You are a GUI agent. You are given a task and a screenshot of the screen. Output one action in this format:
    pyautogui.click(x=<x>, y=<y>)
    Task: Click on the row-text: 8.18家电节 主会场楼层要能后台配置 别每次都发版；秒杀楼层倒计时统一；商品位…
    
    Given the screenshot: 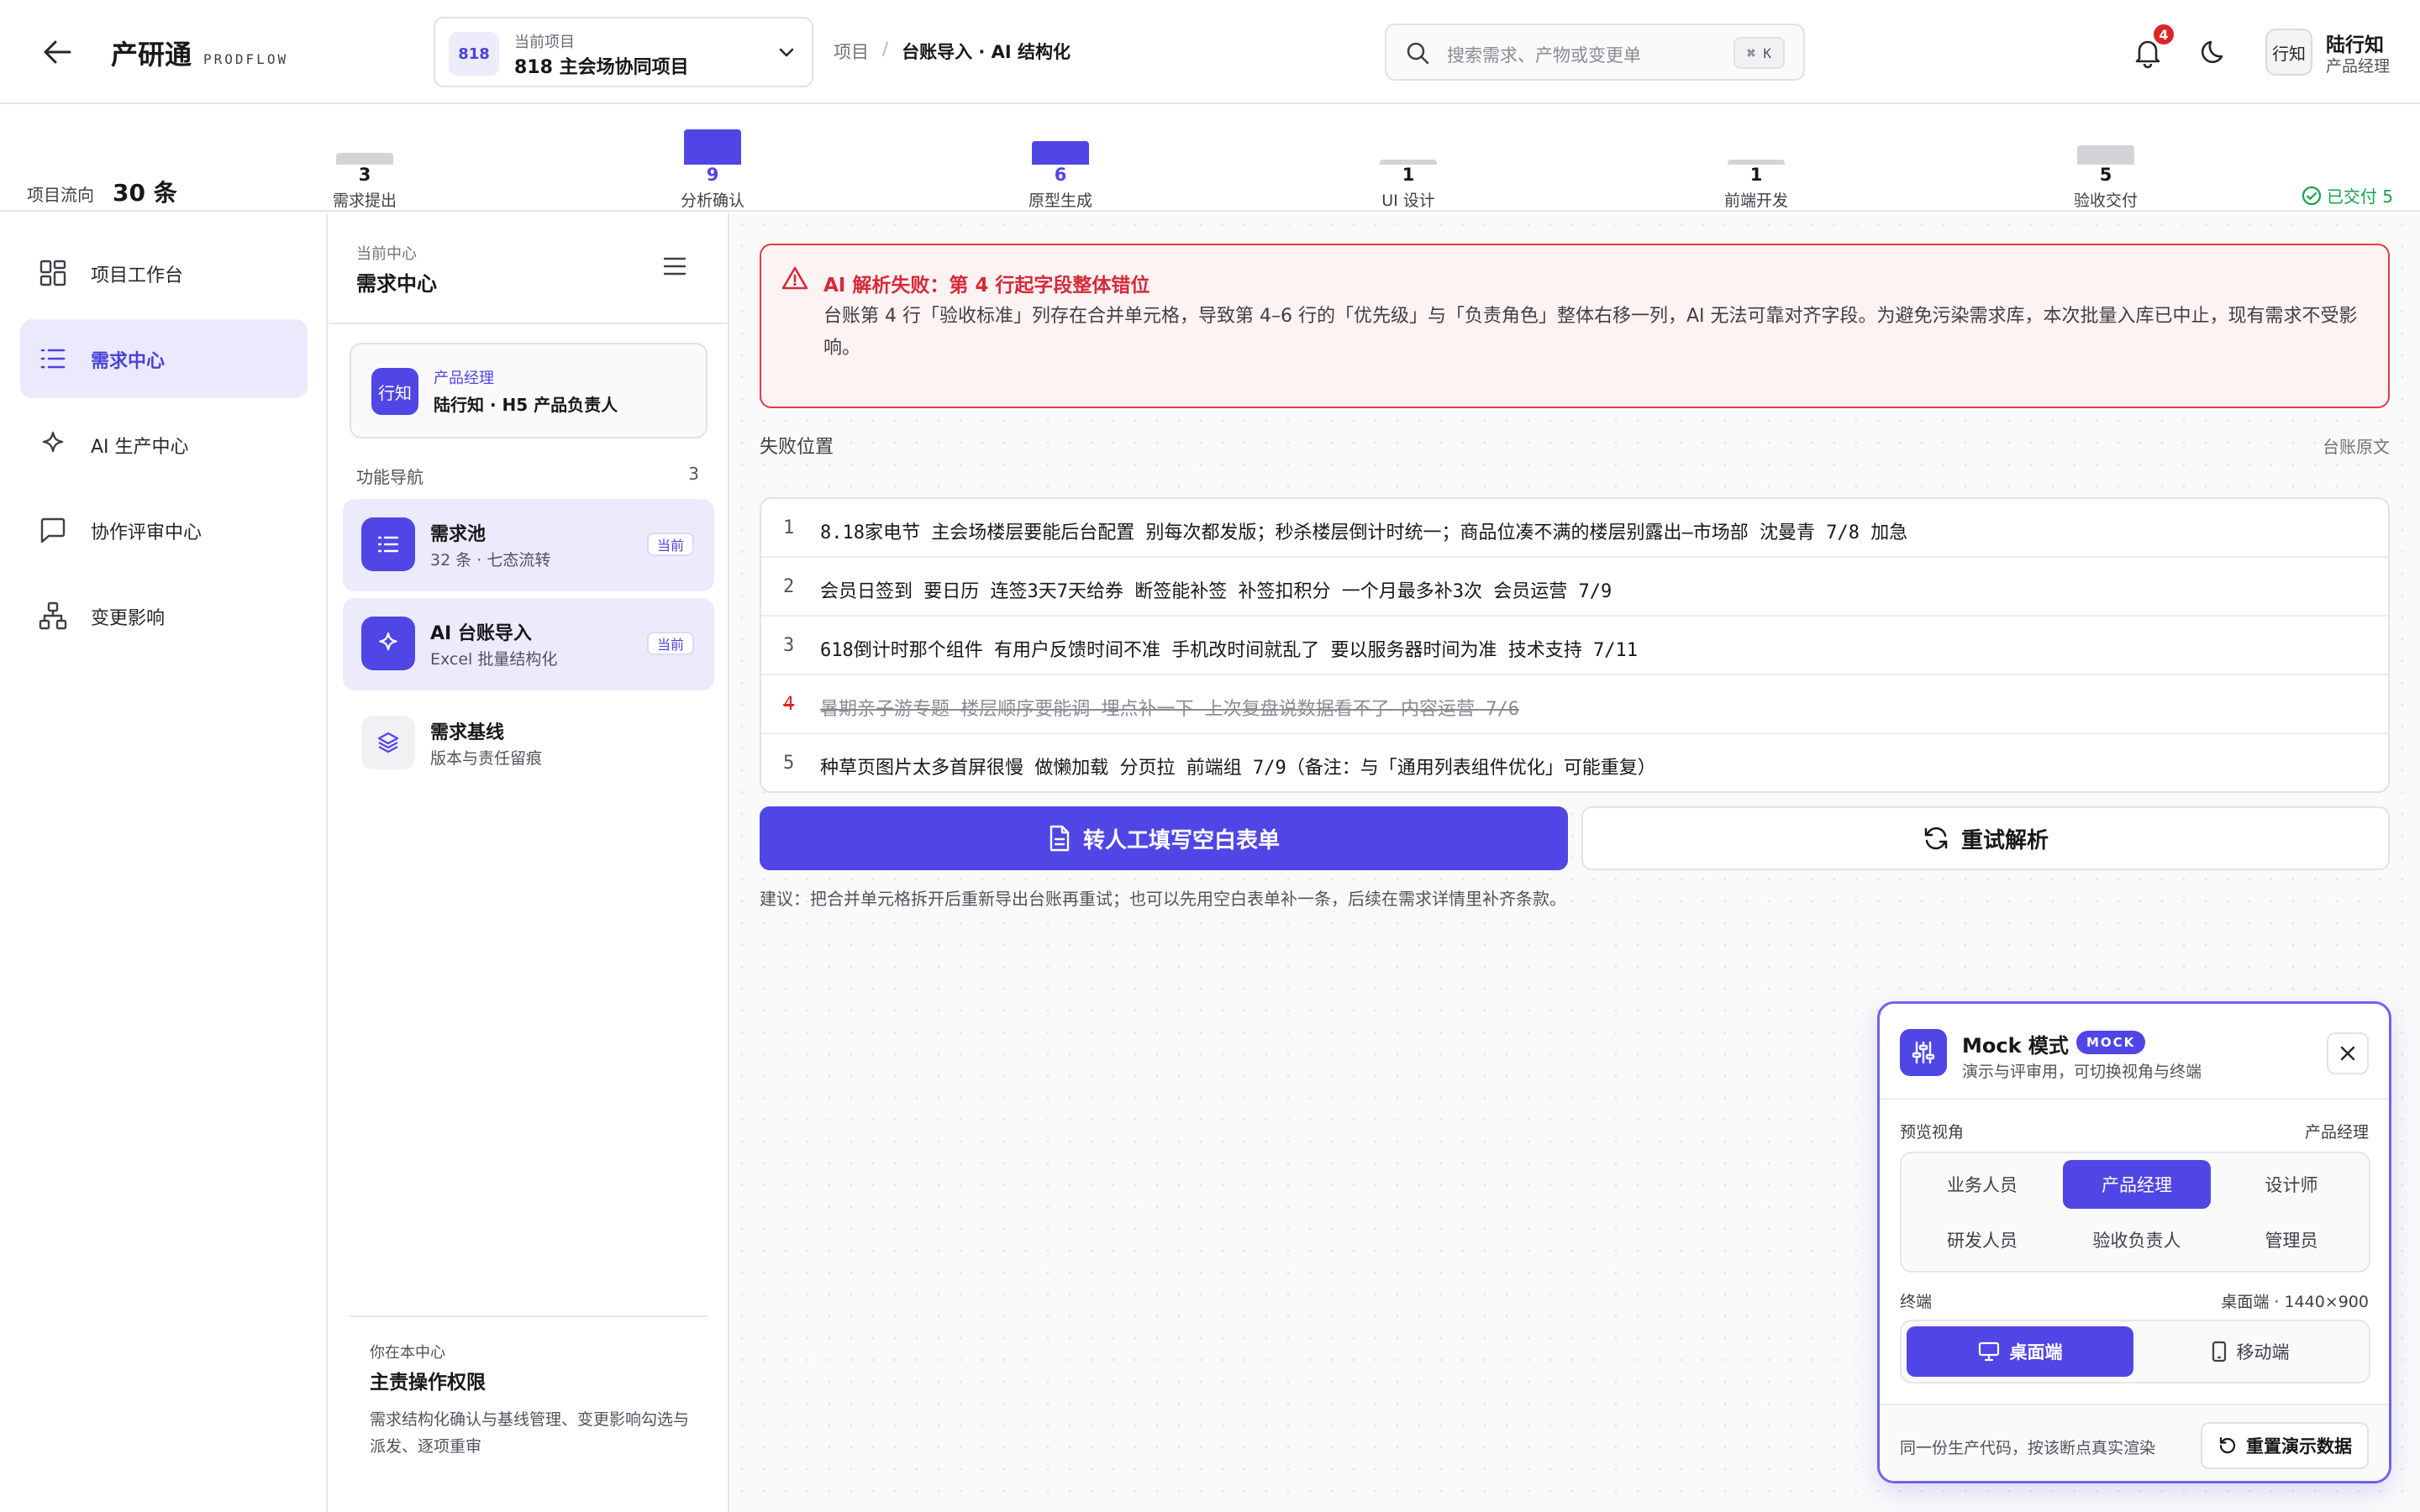 What is the action you would take?
    pyautogui.click(x=1364, y=532)
    